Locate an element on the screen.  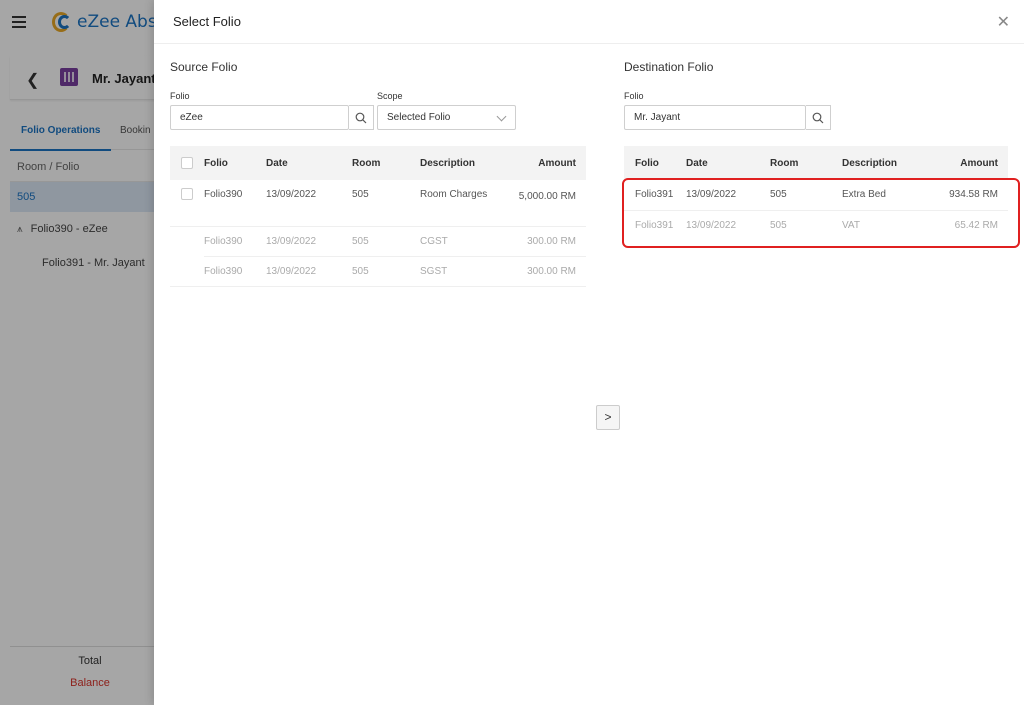
destination-folio-value: Mr. Jayant is located at coordinates (657, 117).